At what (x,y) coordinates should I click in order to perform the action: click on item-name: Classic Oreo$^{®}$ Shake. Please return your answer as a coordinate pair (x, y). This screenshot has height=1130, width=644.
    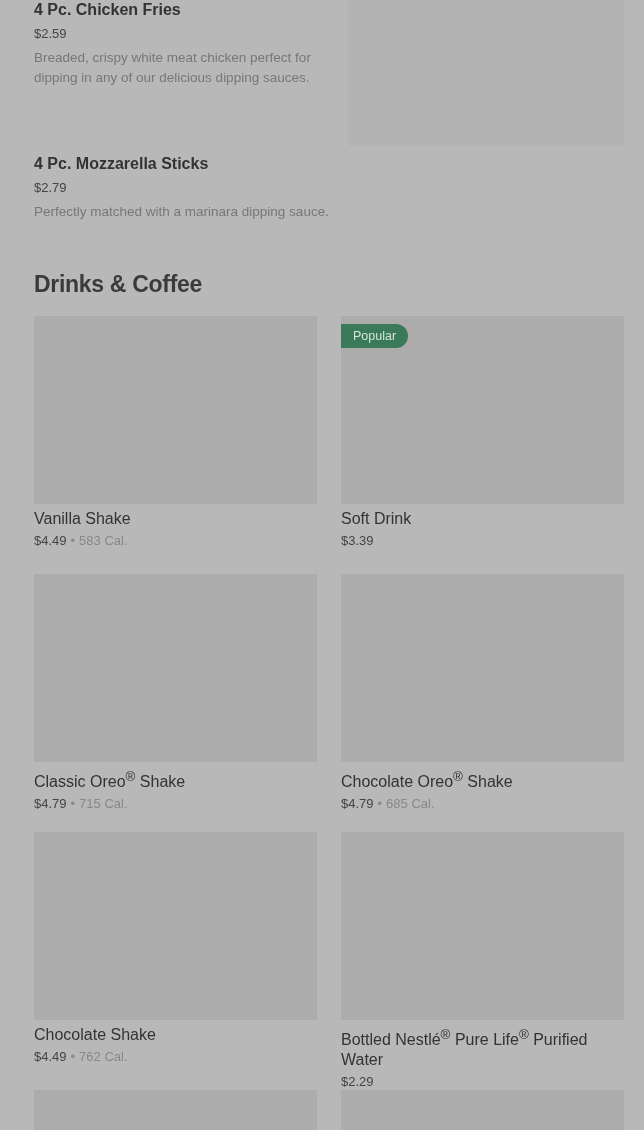
    Looking at the image, I should click on (110, 780).